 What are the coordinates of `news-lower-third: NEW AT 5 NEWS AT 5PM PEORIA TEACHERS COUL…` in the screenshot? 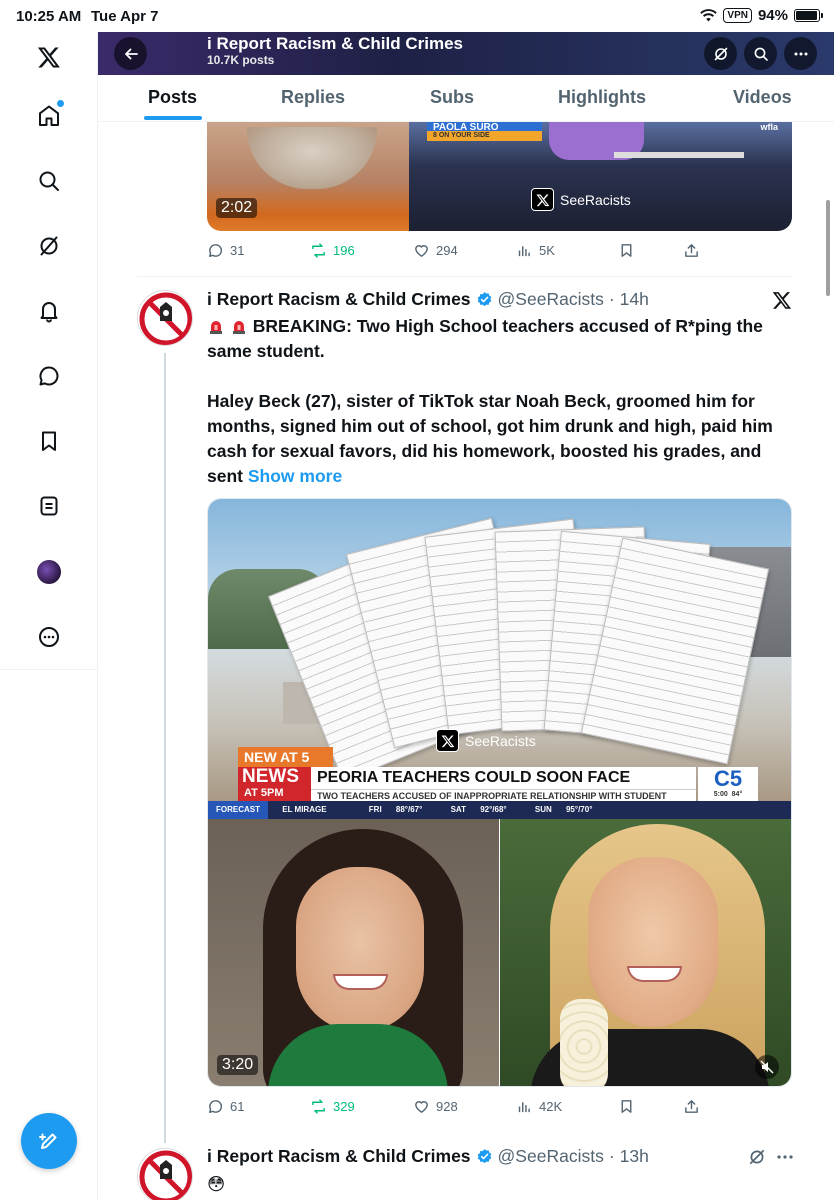 It's located at (499, 783).